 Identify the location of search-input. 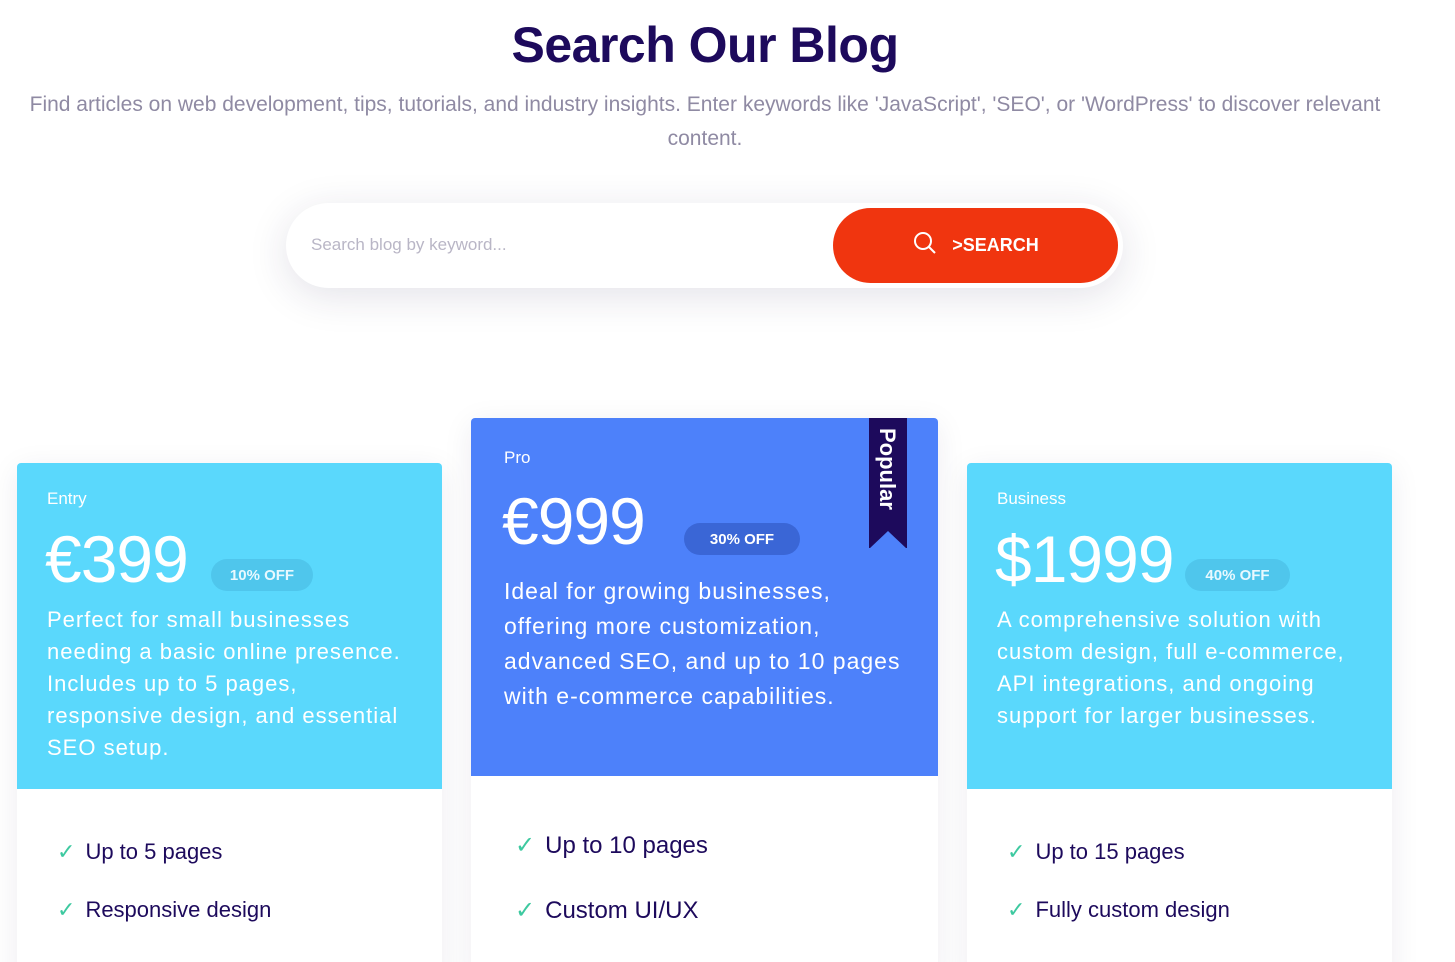
(561, 245).